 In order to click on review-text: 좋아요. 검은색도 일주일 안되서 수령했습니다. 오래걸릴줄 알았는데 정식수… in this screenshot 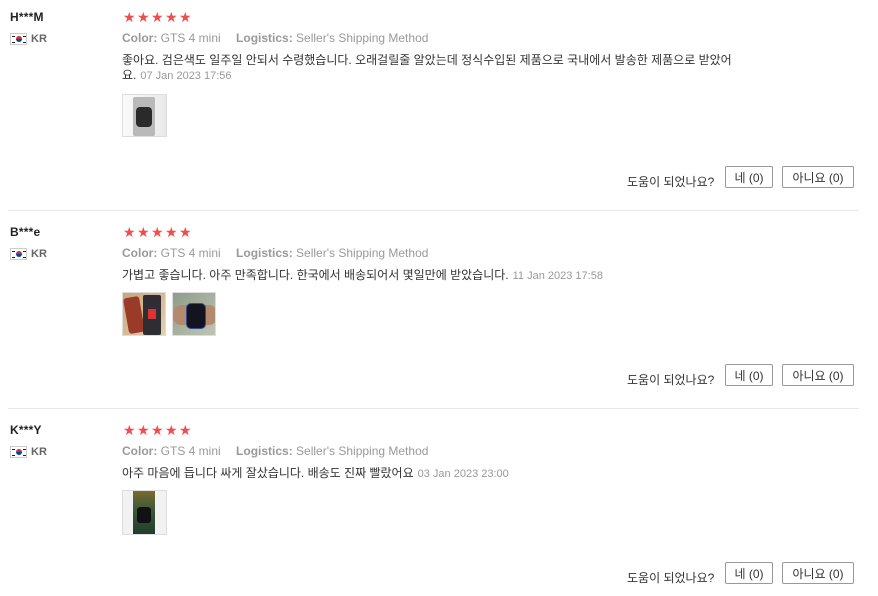, I will do `click(447, 68)`.